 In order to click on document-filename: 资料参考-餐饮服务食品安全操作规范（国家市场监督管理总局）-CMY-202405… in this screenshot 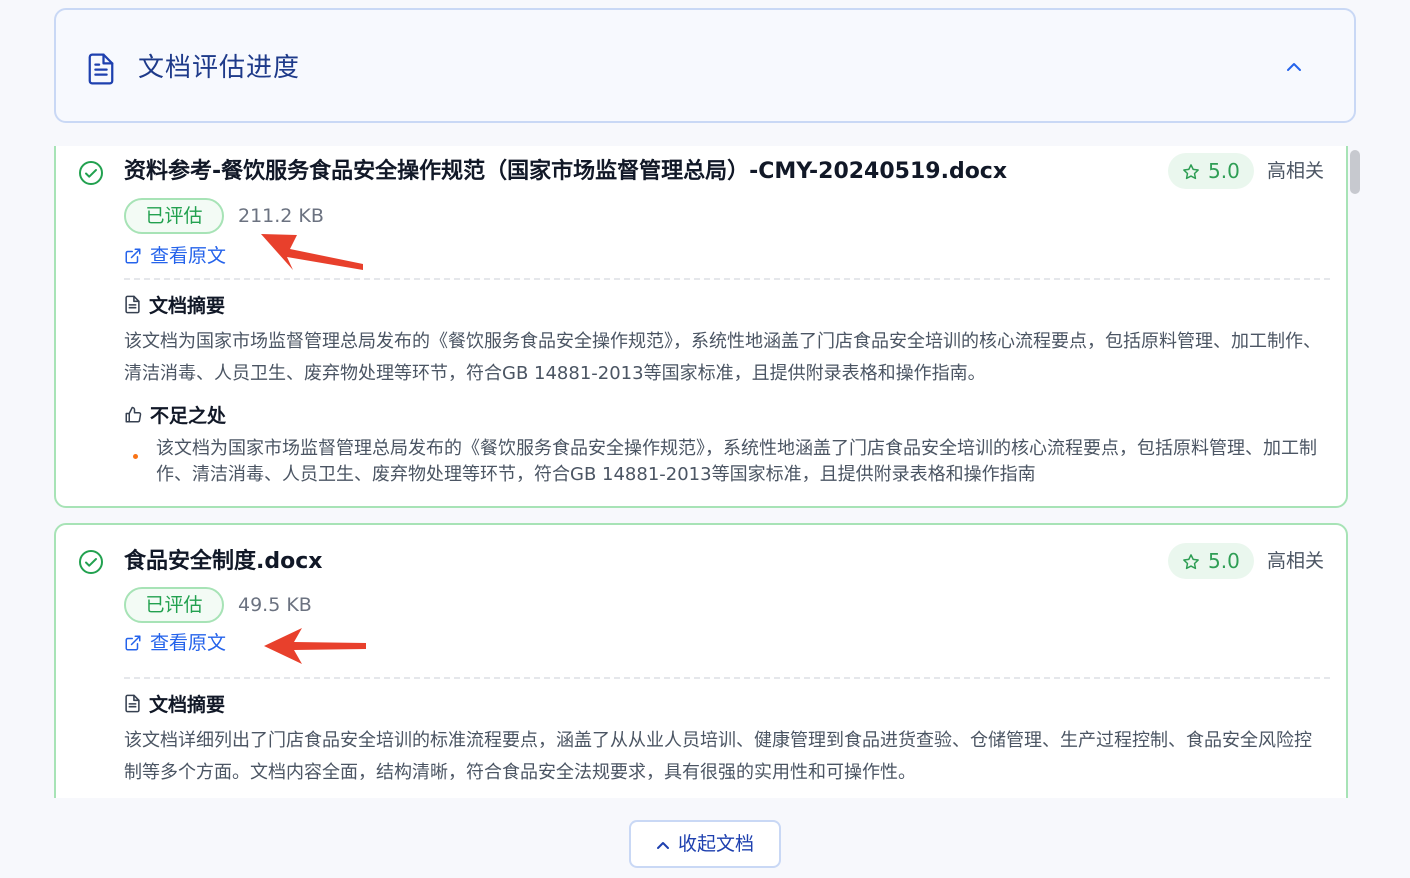, I will do `click(566, 171)`.